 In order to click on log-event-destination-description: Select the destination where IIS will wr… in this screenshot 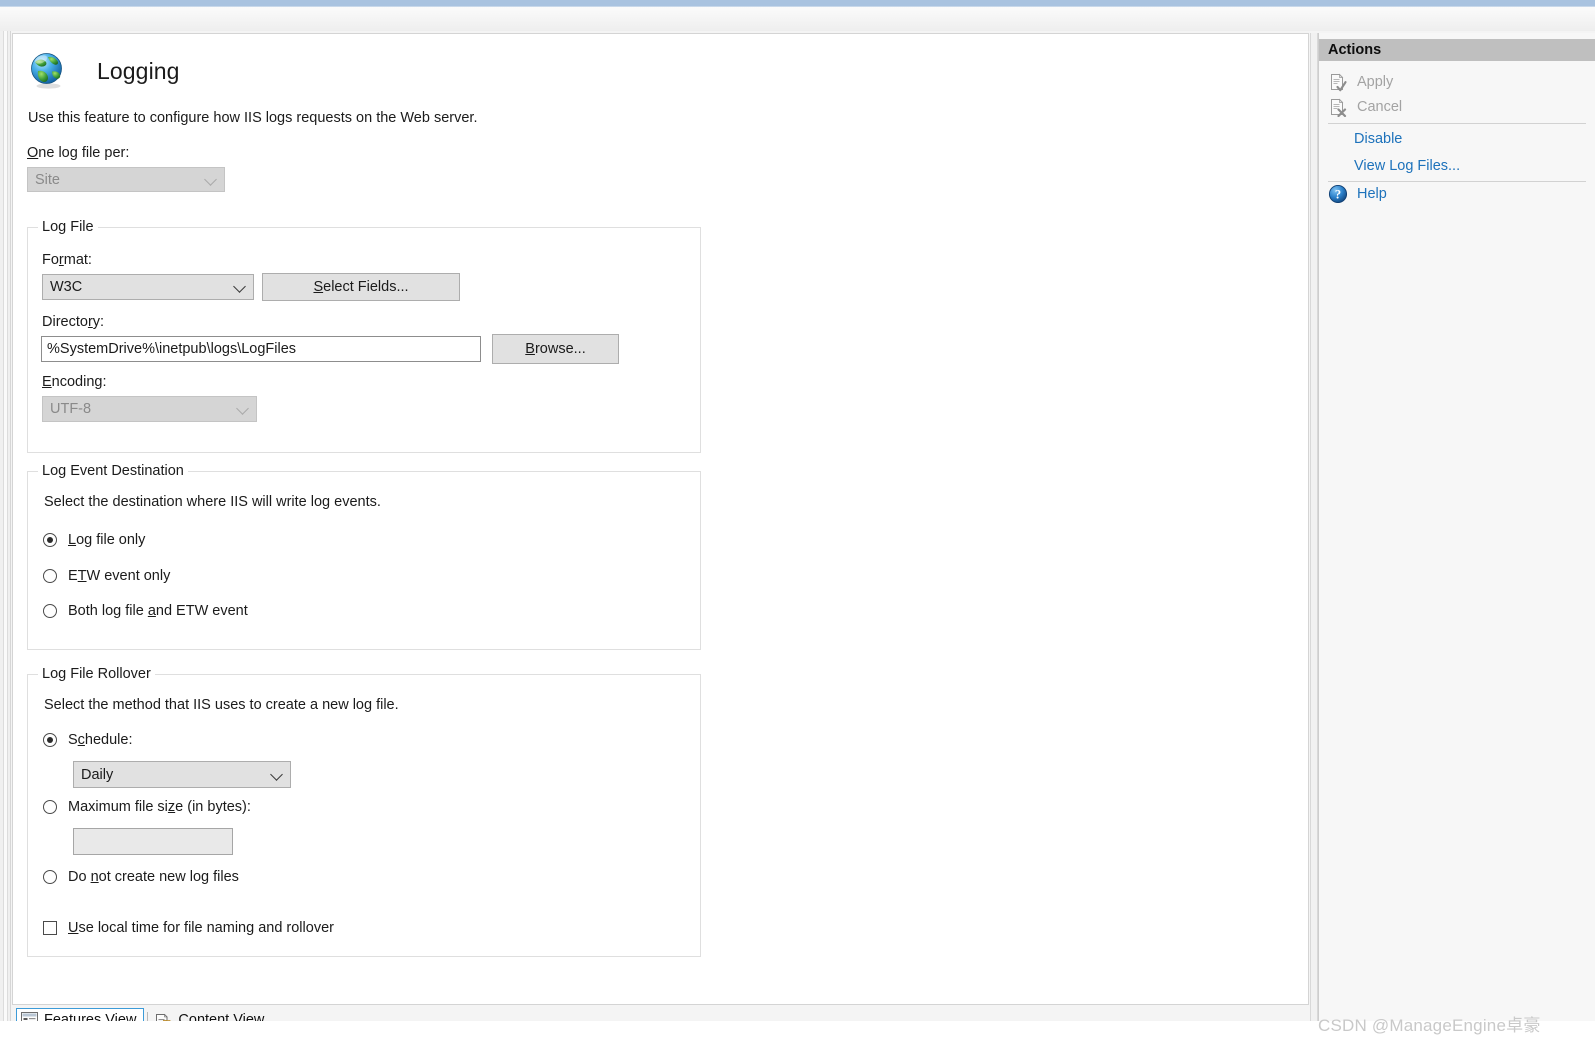, I will do `click(212, 502)`.